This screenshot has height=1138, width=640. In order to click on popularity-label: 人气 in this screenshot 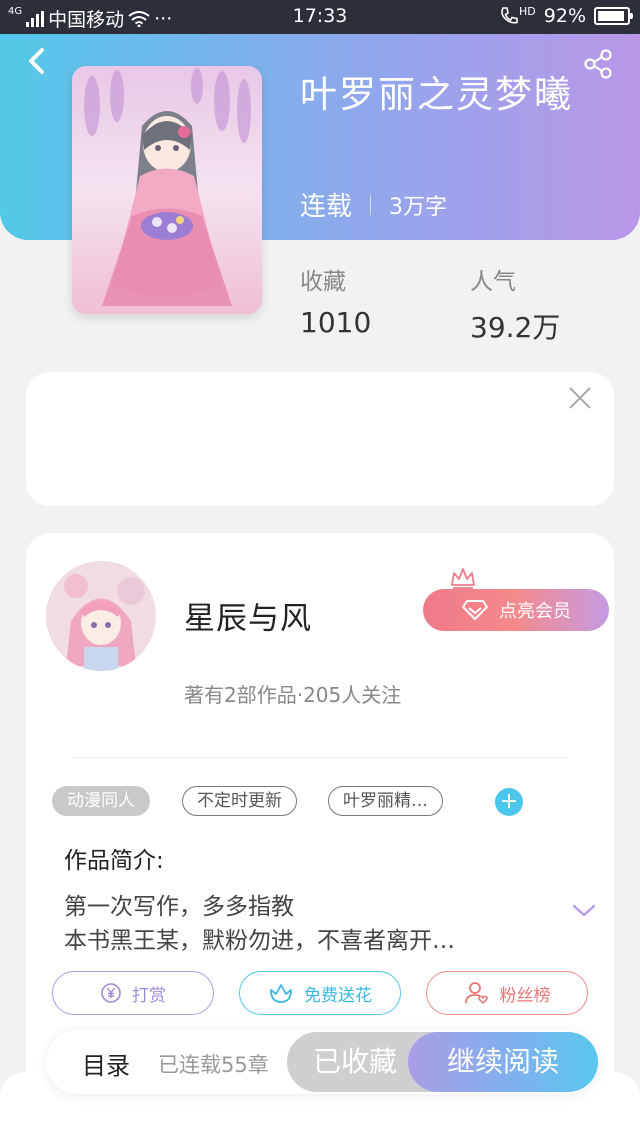, I will do `click(493, 282)`.